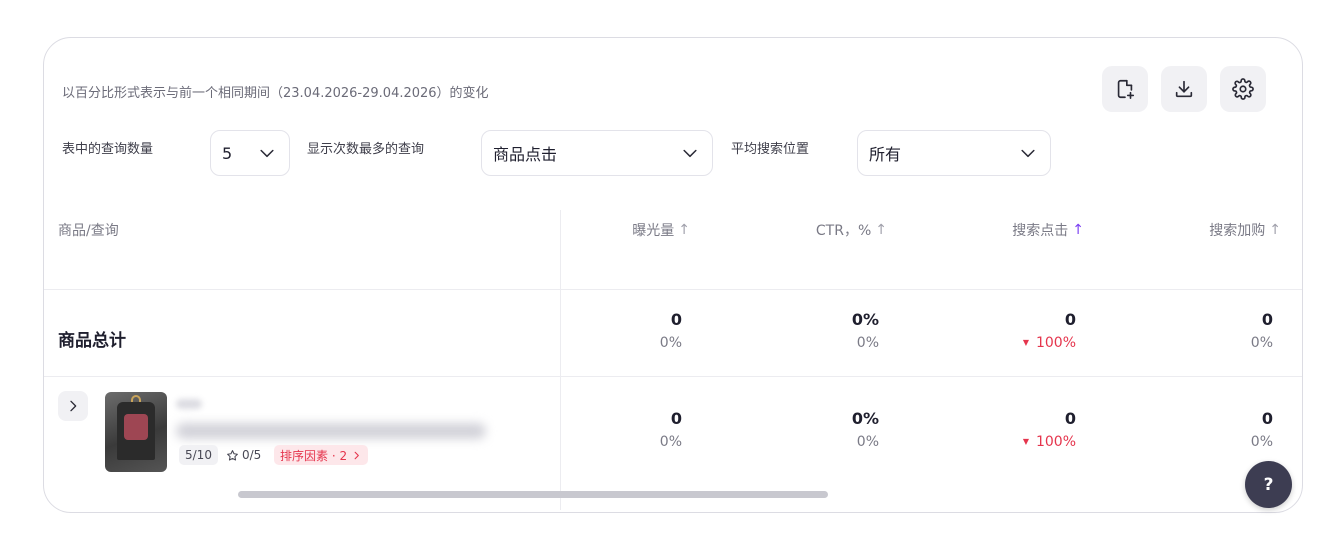 This screenshot has width=1344, height=550. Describe the element at coordinates (136, 432) in the screenshot. I see `product-thumbnail` at that location.